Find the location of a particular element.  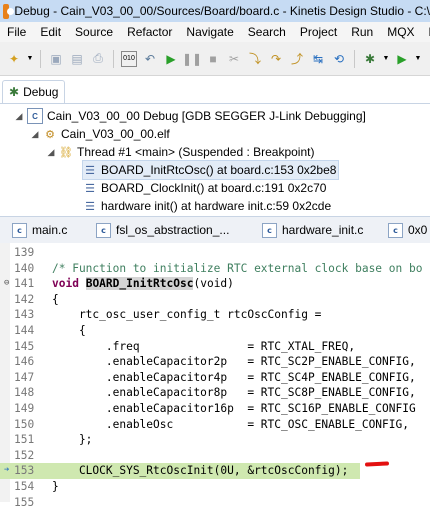

function-name: BOARD_InitRtcOsc is located at coordinates (139, 284).